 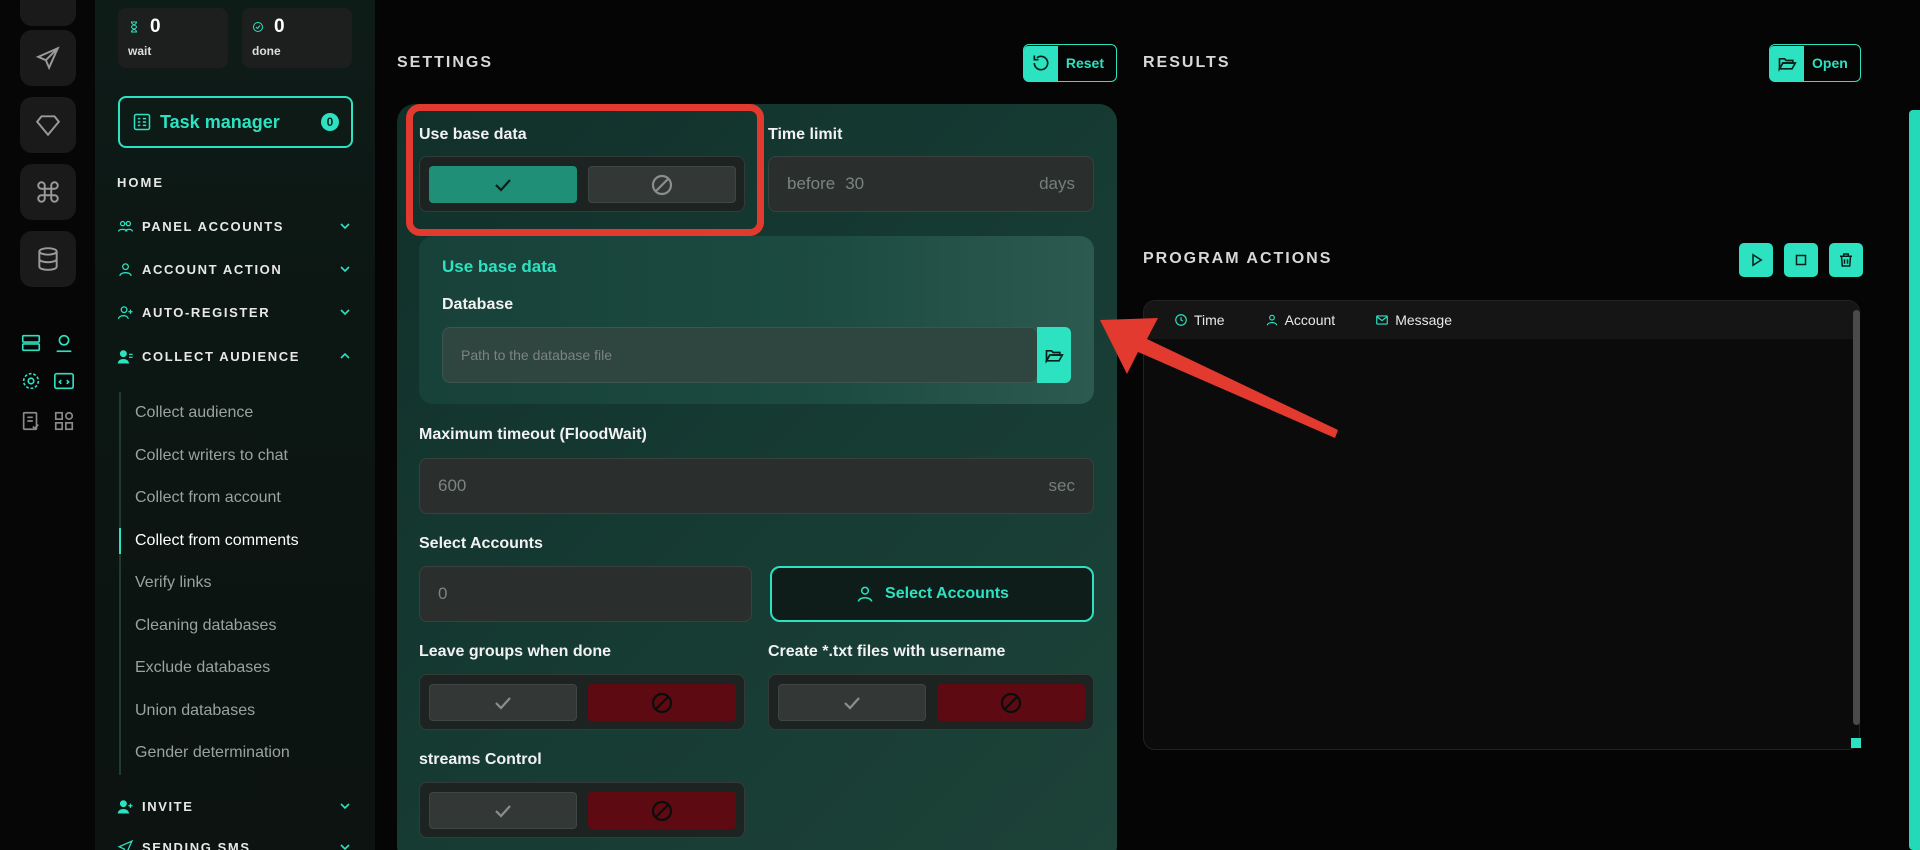 What do you see at coordinates (740, 355) in the screenshot?
I see `database-path-input: Path to the database file` at bounding box center [740, 355].